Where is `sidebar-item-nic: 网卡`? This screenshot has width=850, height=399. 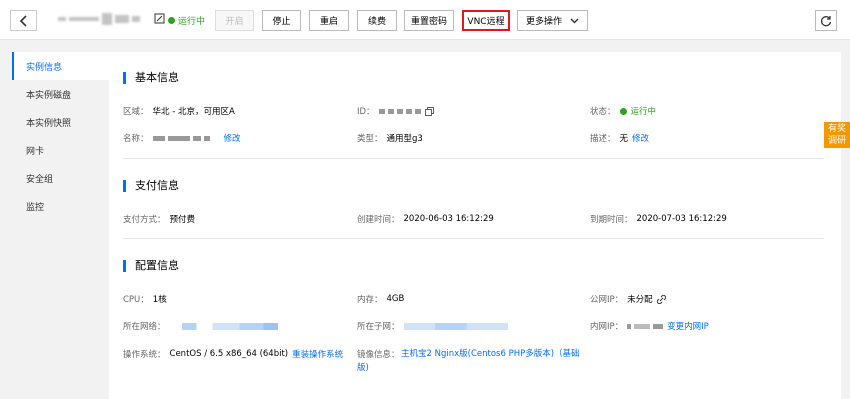
sidebar-item-nic: 网卡 is located at coordinates (60, 150).